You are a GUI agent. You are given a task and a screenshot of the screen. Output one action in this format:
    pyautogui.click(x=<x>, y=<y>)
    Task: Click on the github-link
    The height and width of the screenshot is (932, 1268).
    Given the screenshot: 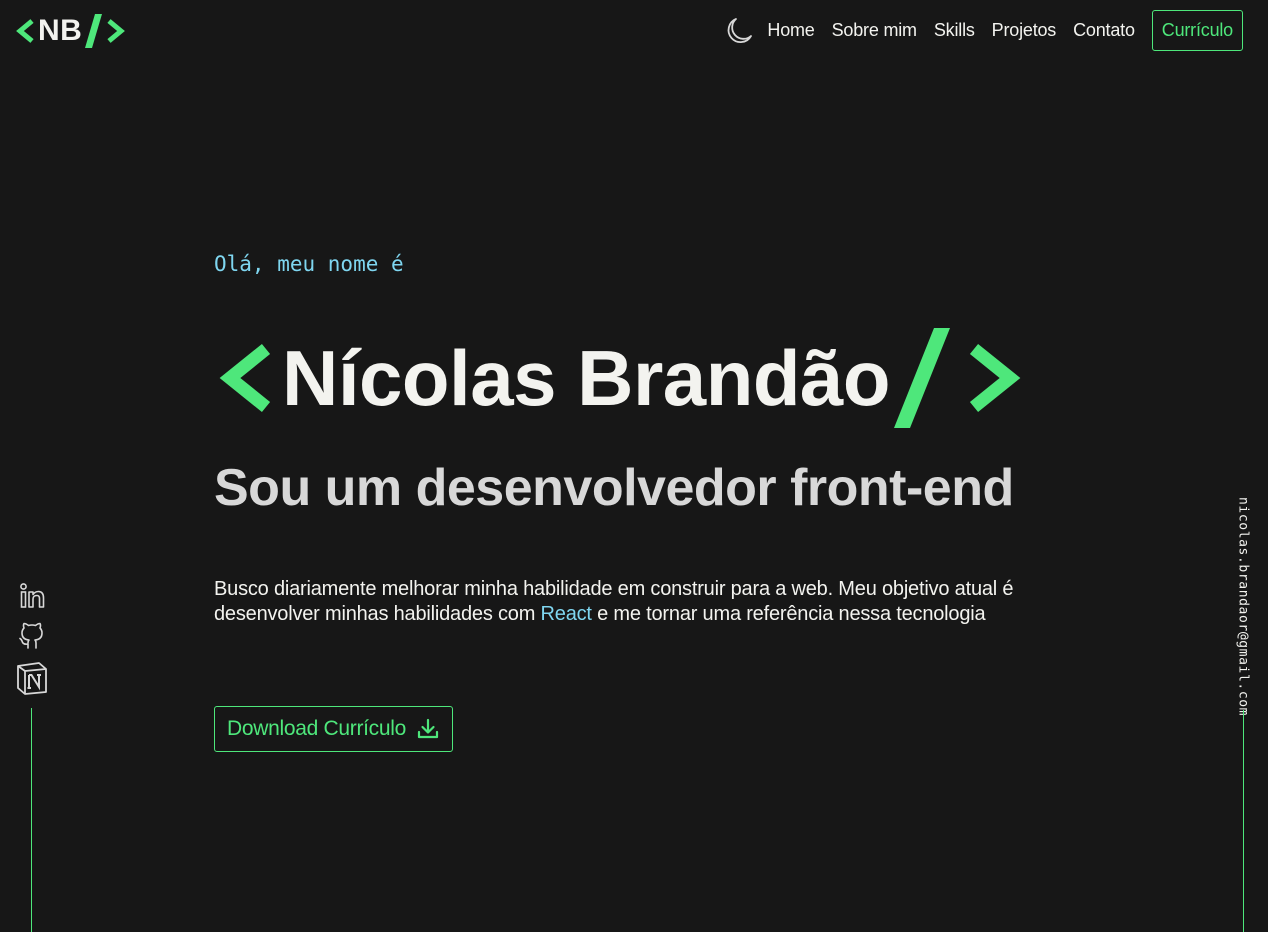 What is the action you would take?
    pyautogui.click(x=32, y=636)
    